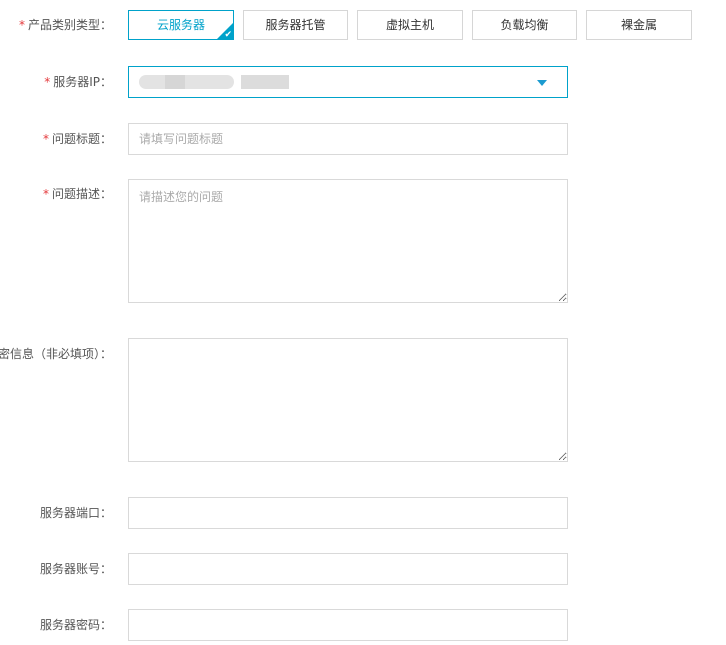 This screenshot has height=645, width=726. Describe the element at coordinates (542, 83) in the screenshot. I see `dropdown-arrow-icon` at that location.